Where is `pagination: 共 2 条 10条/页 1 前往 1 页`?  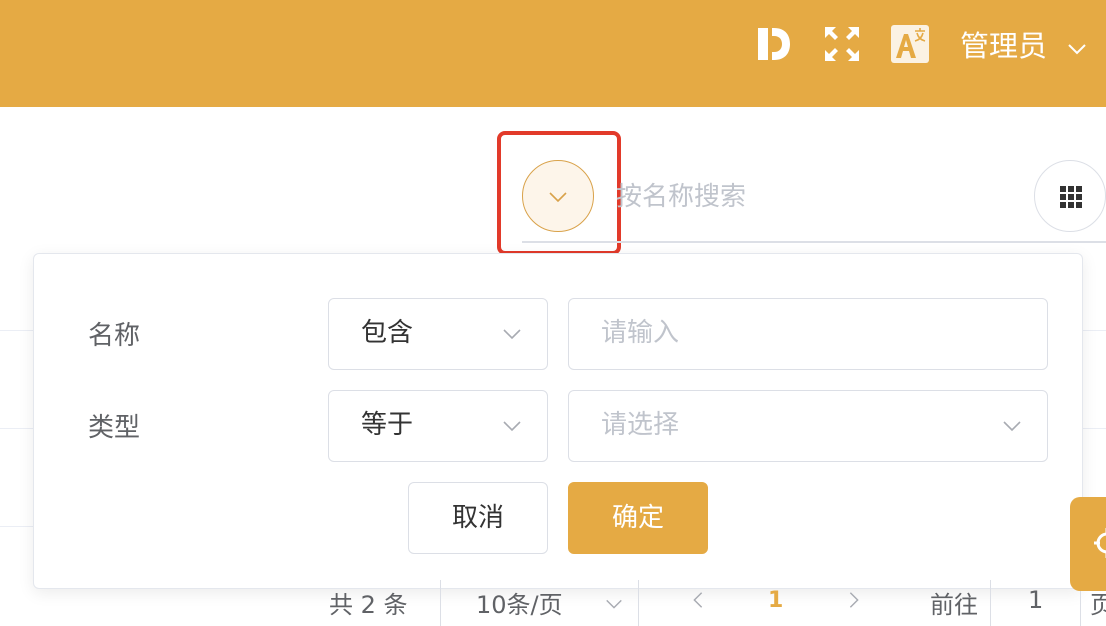
pagination: 共 2 条 10条/页 1 前往 1 页 is located at coordinates (553, 603).